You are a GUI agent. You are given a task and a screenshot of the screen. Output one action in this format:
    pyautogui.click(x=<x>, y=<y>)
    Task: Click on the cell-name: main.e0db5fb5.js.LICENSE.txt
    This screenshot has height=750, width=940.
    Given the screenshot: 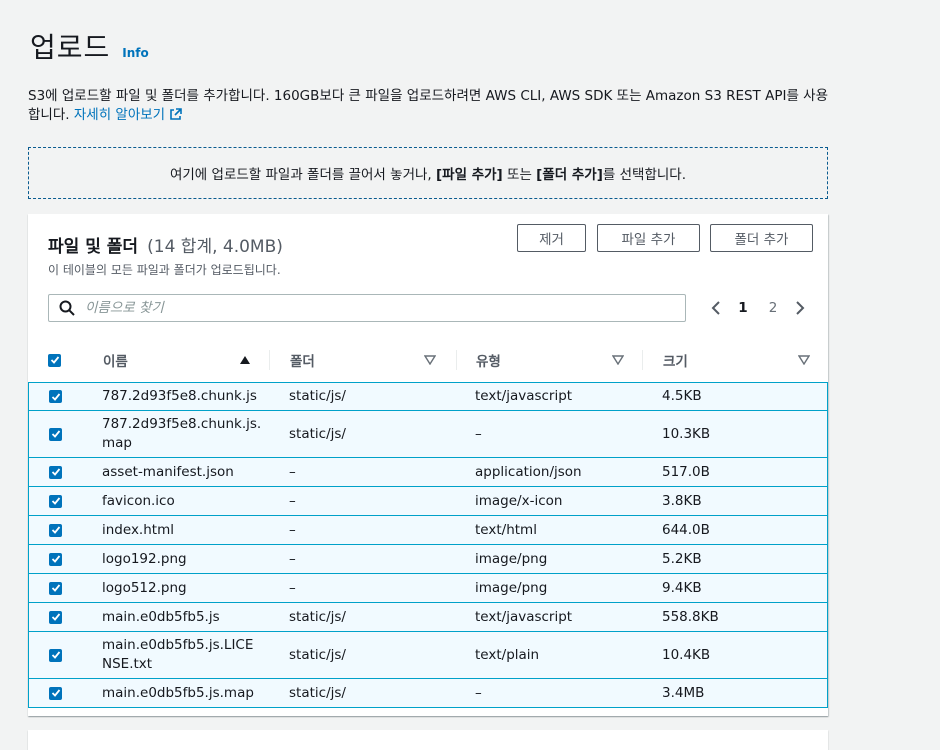 What is the action you would take?
    pyautogui.click(x=178, y=654)
    